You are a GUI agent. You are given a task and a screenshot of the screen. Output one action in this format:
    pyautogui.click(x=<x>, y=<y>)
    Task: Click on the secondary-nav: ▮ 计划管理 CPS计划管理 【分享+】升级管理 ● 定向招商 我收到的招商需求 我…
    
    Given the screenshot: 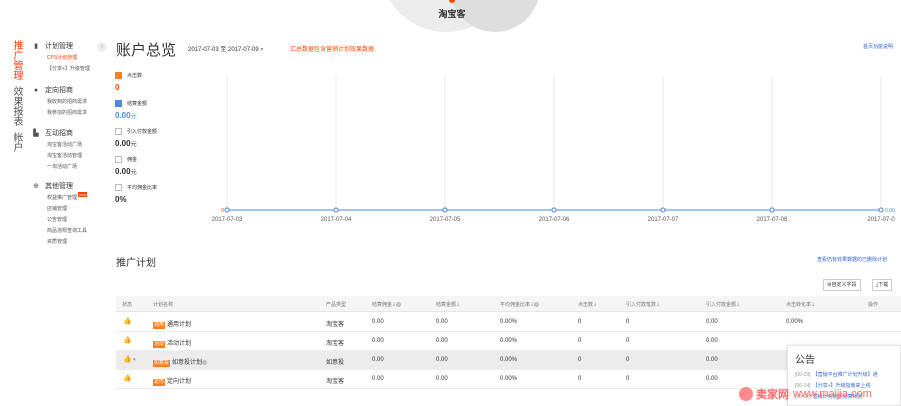 What is the action you would take?
    pyautogui.click(x=71, y=220)
    